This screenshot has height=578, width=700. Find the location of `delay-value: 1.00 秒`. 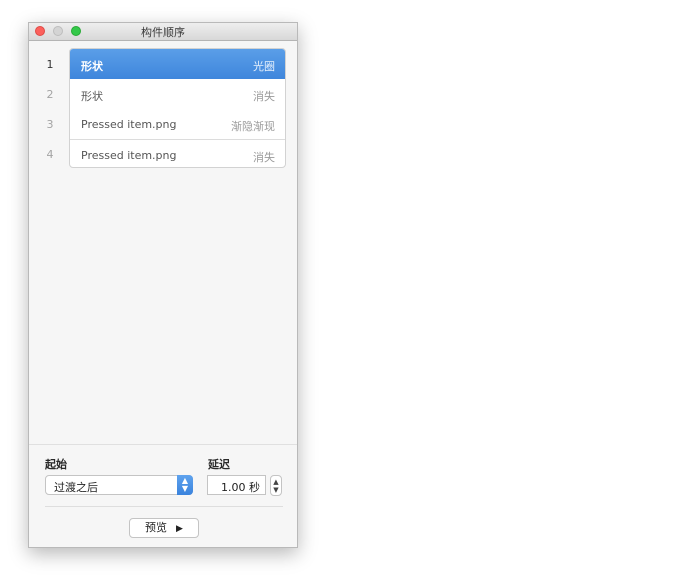

delay-value: 1.00 秒 is located at coordinates (240, 487).